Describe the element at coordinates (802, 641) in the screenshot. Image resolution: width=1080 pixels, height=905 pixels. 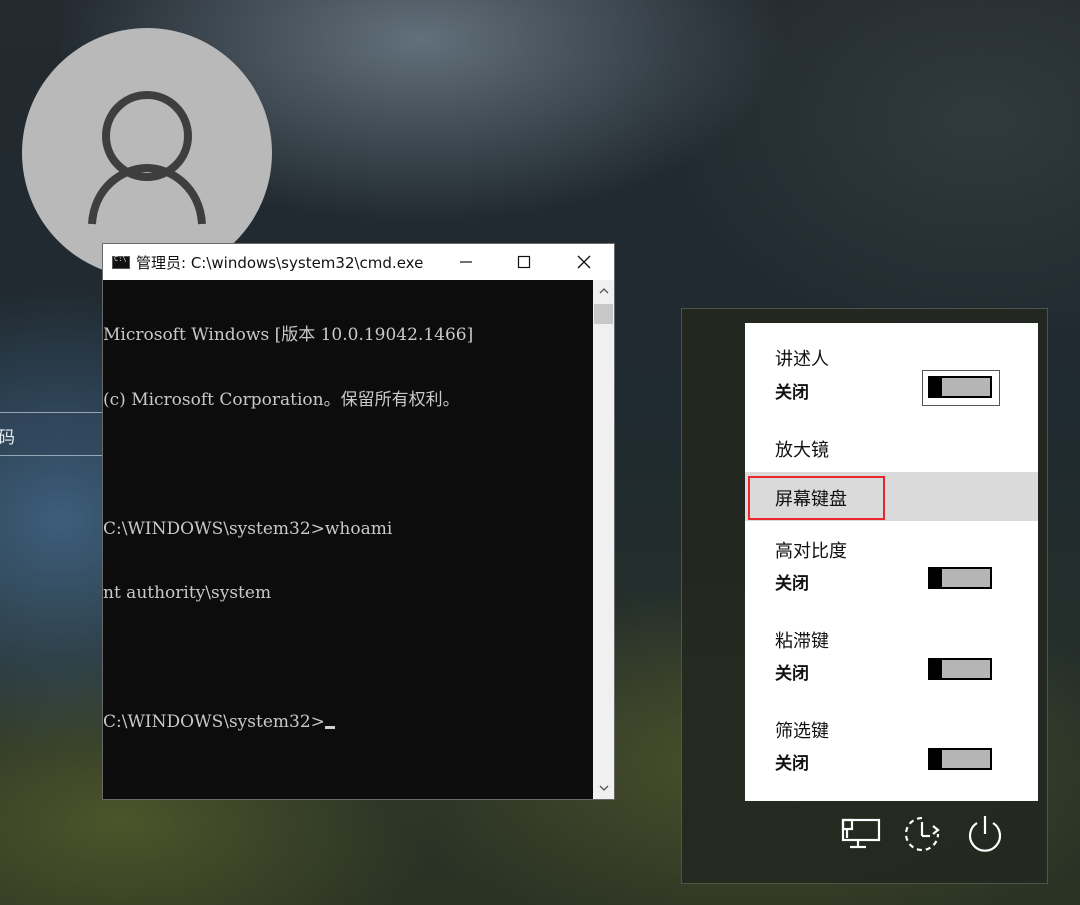
I see `sticky-keys-label: 粘滞键` at that location.